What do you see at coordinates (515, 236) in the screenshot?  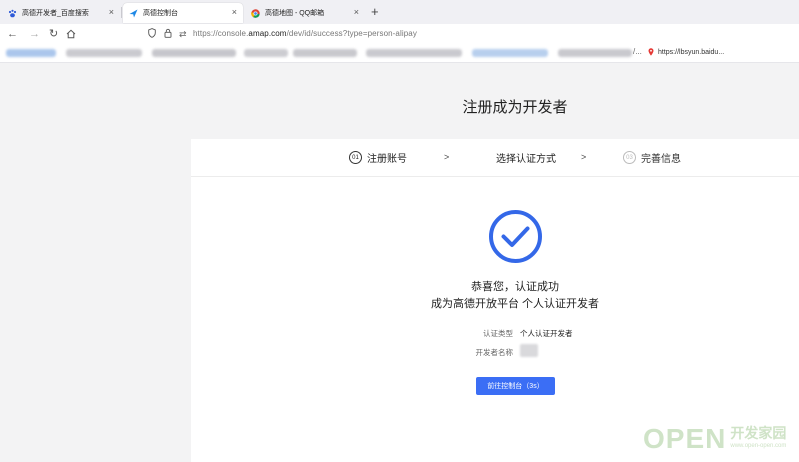 I see `success-check-icon` at bounding box center [515, 236].